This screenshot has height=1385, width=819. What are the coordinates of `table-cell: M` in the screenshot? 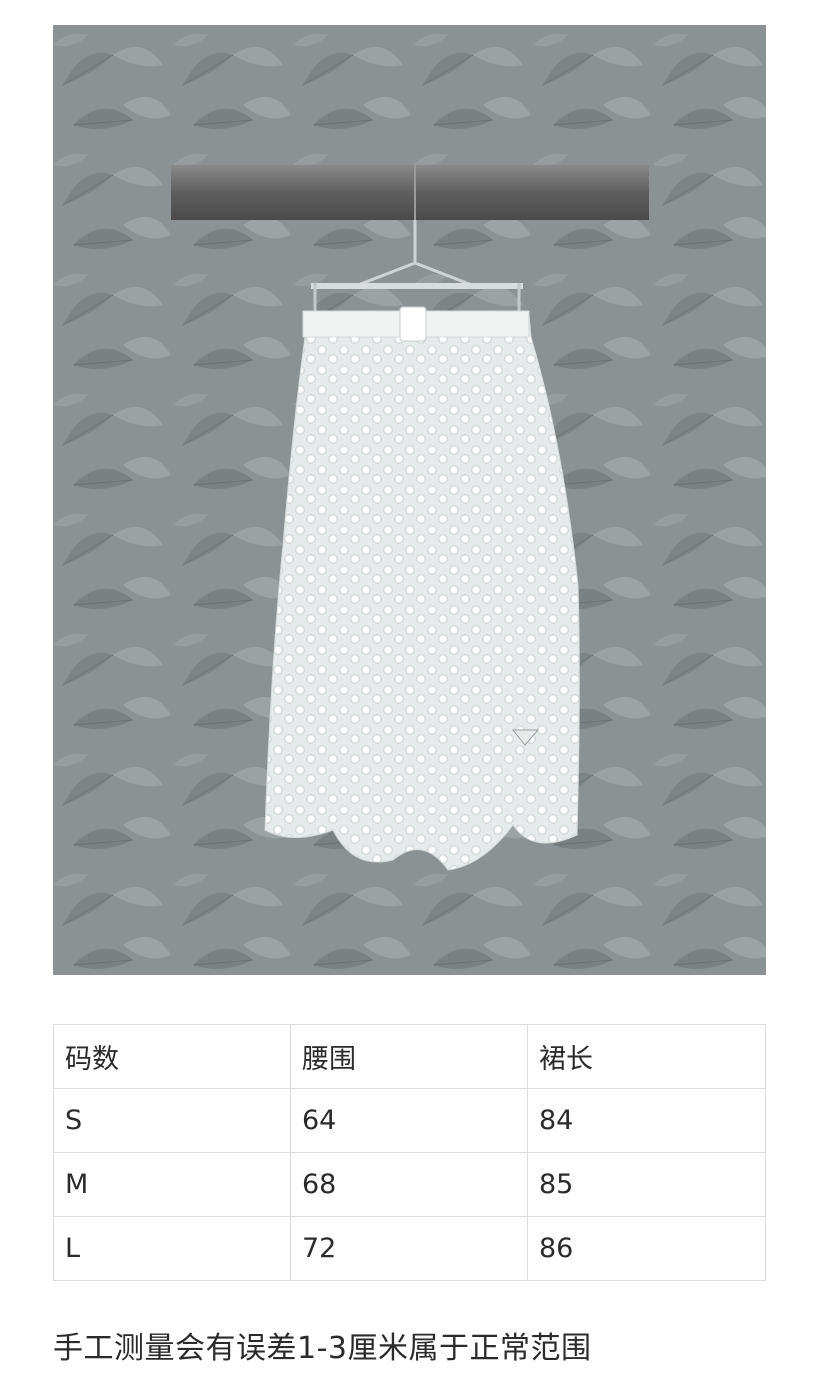 It's located at (172, 1184).